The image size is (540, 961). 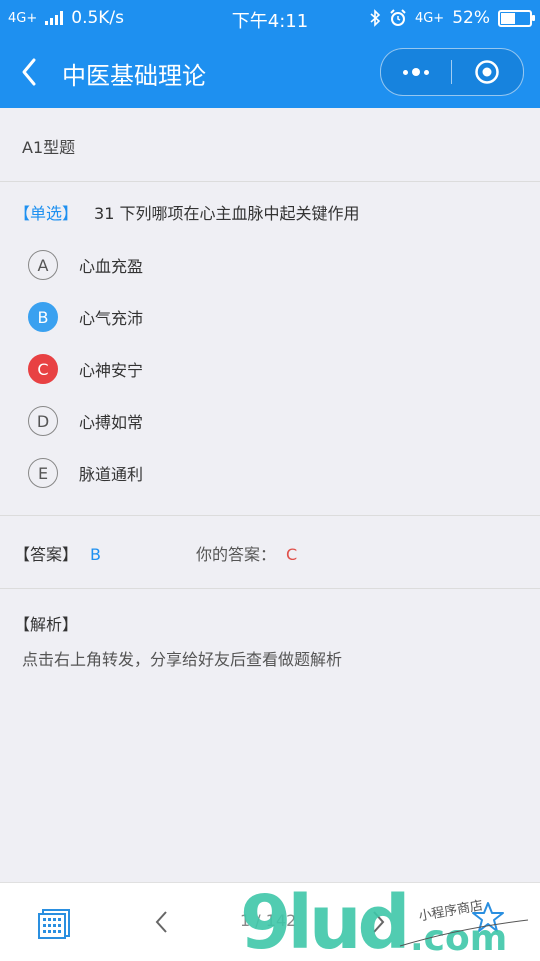 I want to click on option-e: E 脉道通利, so click(x=85, y=473).